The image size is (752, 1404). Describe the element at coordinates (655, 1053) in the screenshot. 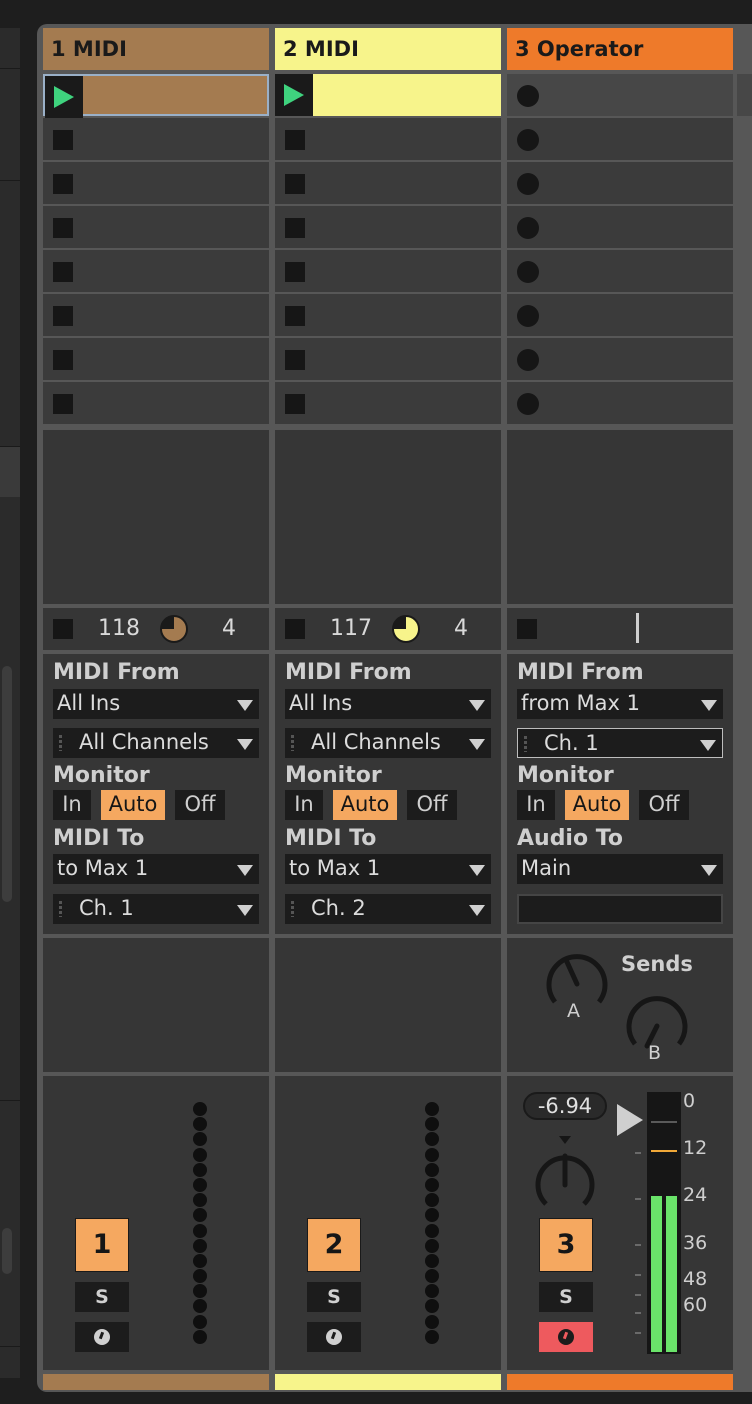

I see `send-b-label: B` at that location.